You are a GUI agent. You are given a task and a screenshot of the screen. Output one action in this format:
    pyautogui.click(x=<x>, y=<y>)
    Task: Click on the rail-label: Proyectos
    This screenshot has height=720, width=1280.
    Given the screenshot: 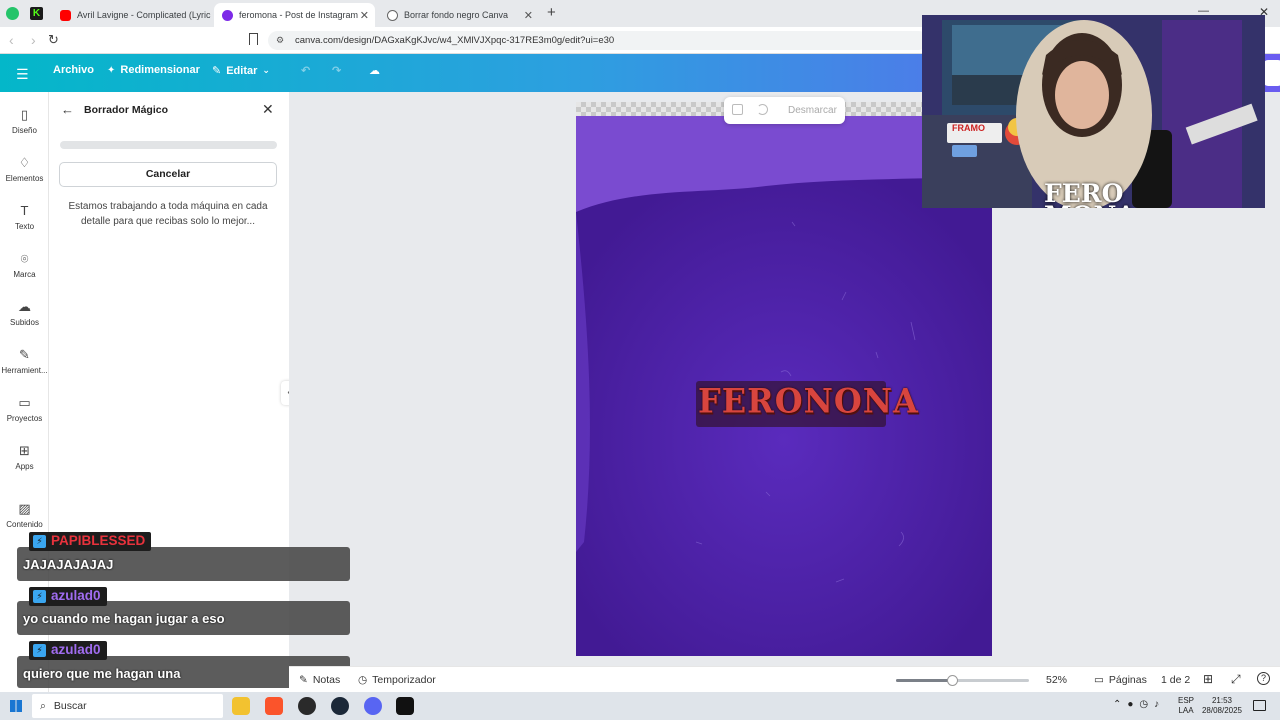 What is the action you would take?
    pyautogui.click(x=24, y=418)
    